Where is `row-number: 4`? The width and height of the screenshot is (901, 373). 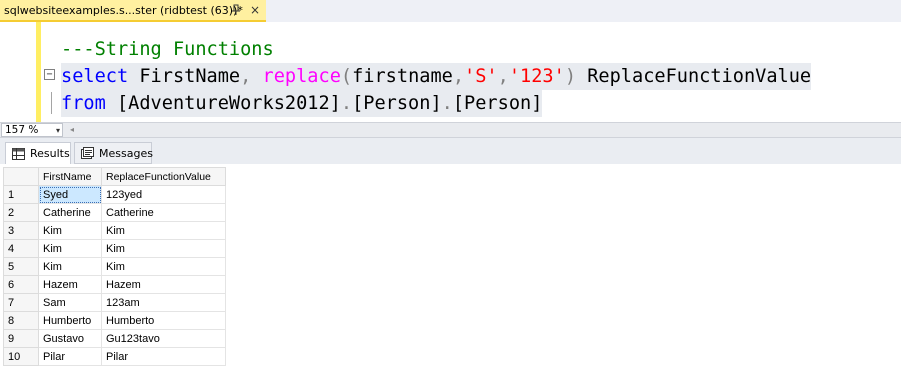 row-number: 4 is located at coordinates (21, 248).